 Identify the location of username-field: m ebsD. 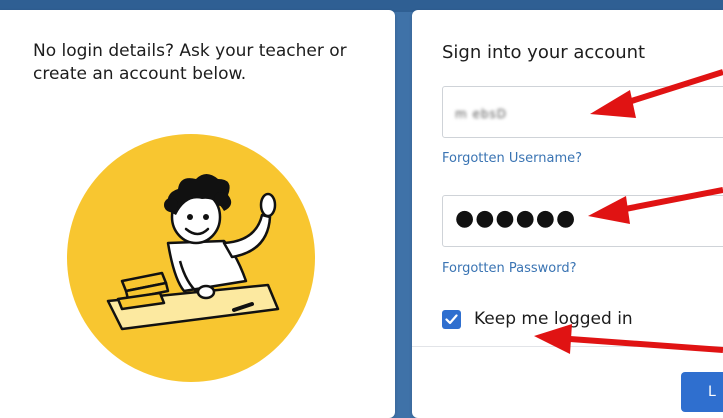
(582, 112).